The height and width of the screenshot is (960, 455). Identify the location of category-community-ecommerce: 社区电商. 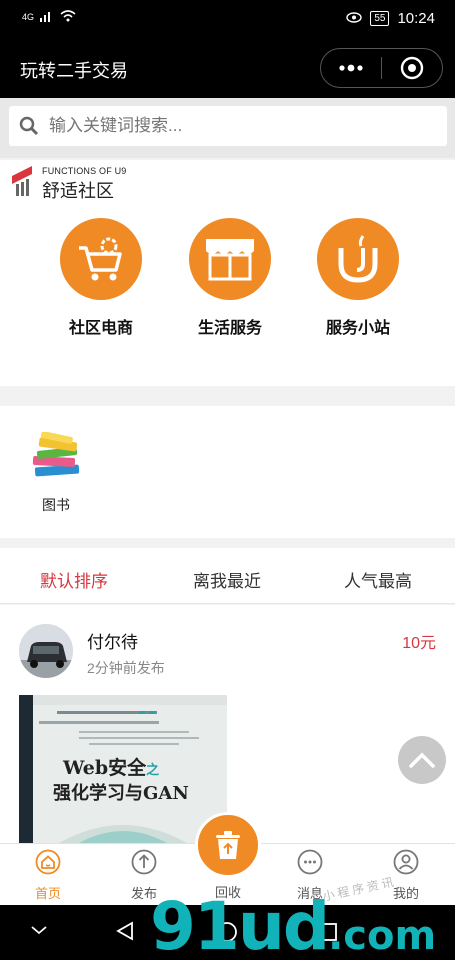
(101, 278).